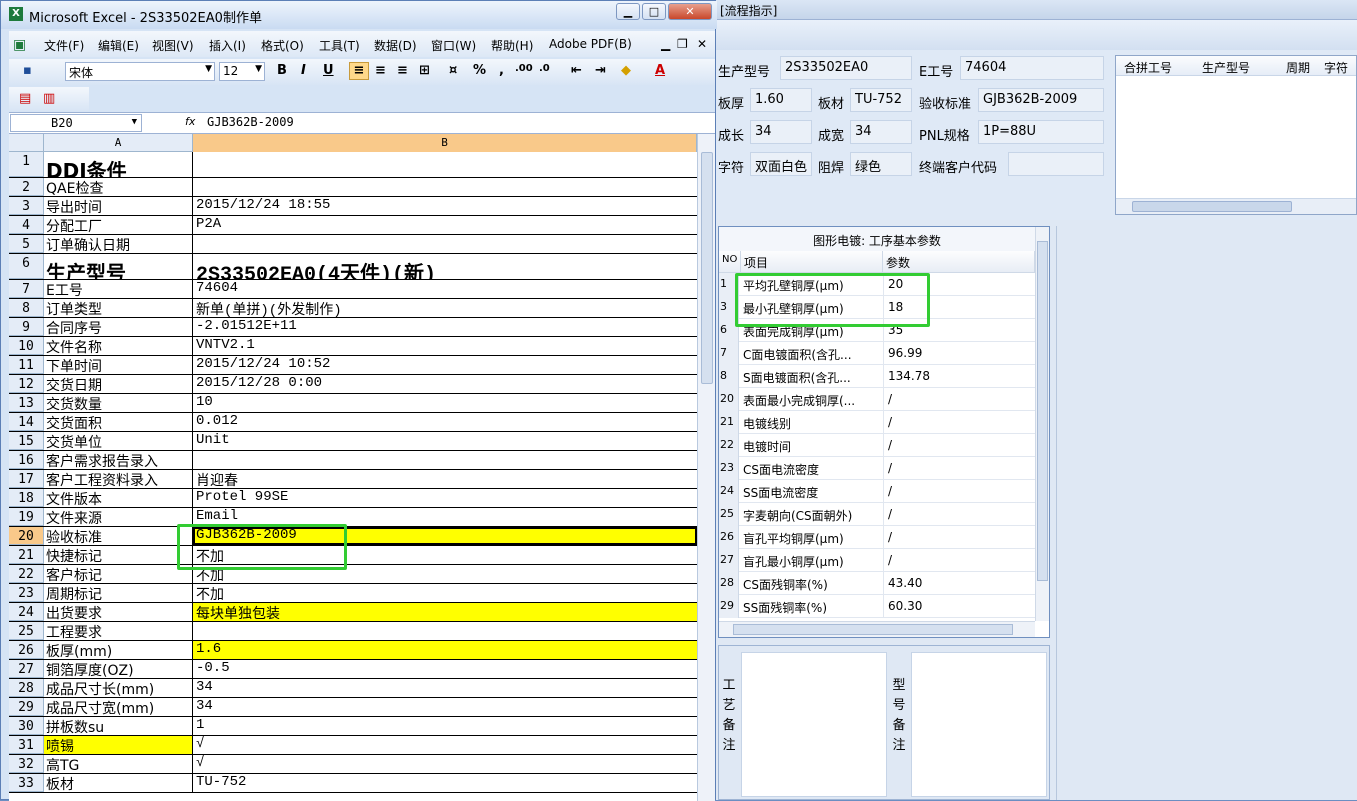 The width and height of the screenshot is (1357, 801). I want to click on cell-a: 文件名称, so click(118, 346).